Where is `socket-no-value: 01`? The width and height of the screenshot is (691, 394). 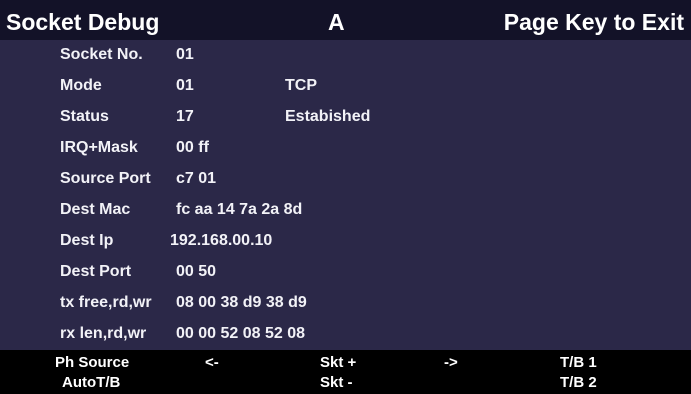 socket-no-value: 01 is located at coordinates (185, 54).